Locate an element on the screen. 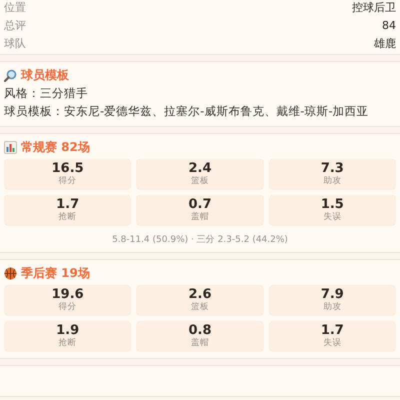  section-title: 常规赛 82场 is located at coordinates (55, 147).